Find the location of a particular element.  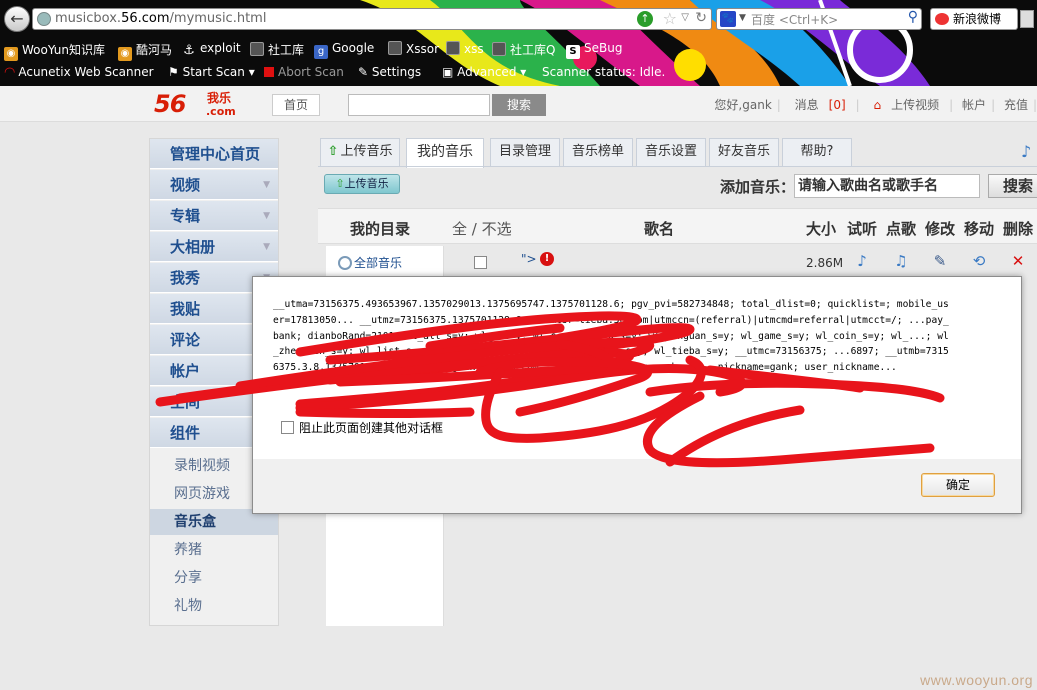

history-dropdown-icon: ▽ is located at coordinates (685, 17).